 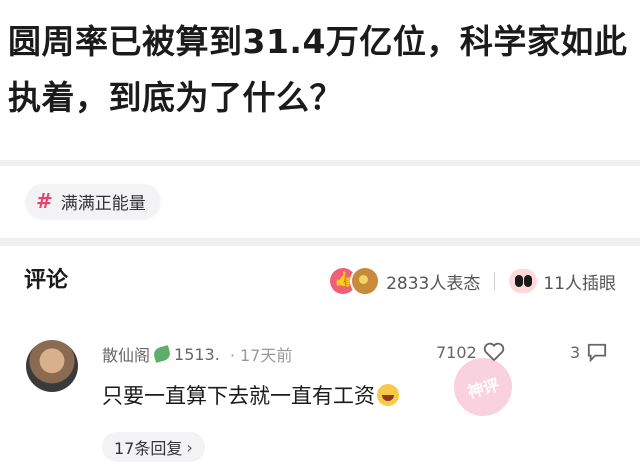 What do you see at coordinates (44, 201) in the screenshot?
I see `hash-icon: #` at bounding box center [44, 201].